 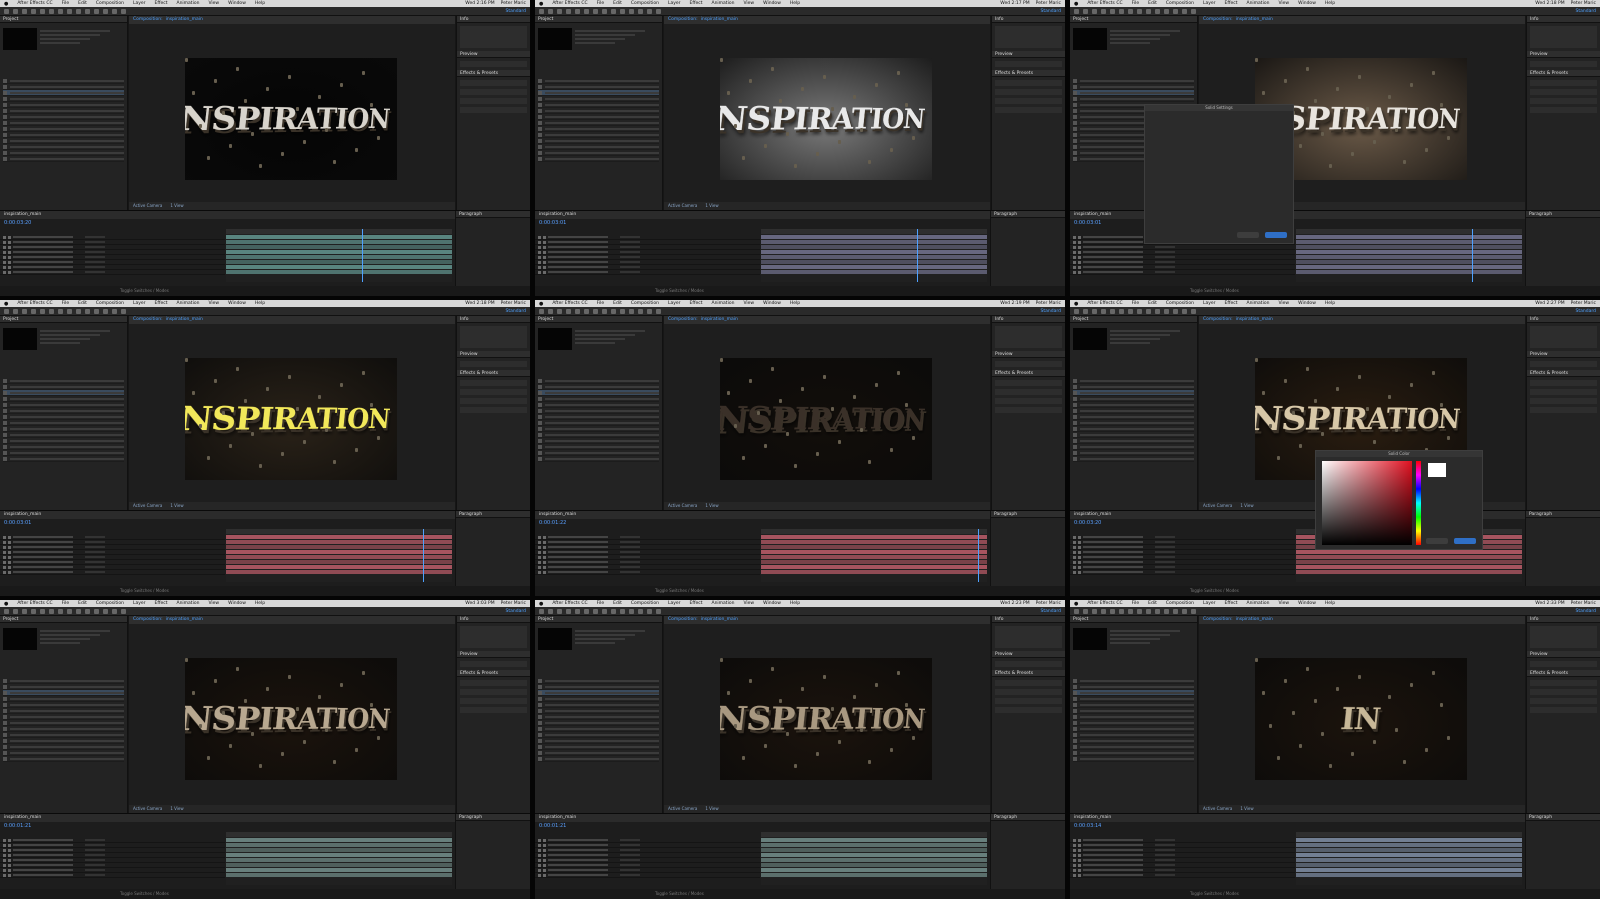 I want to click on layer-row, so click(x=112, y=272).